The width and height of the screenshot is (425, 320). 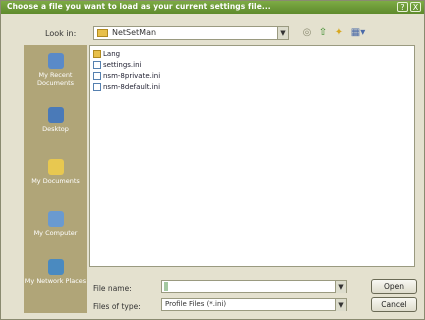 I want to click on look-in-value: NetSetMan, so click(x=134, y=32).